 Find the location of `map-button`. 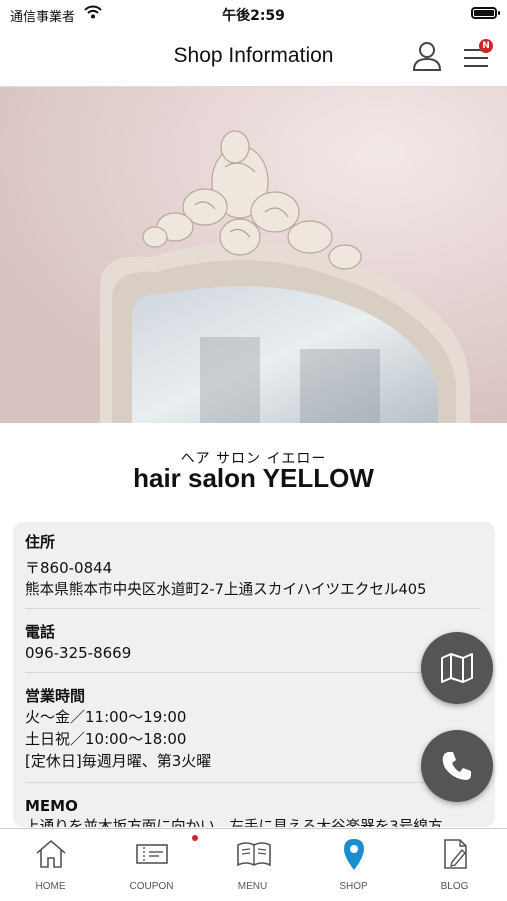

map-button is located at coordinates (457, 668).